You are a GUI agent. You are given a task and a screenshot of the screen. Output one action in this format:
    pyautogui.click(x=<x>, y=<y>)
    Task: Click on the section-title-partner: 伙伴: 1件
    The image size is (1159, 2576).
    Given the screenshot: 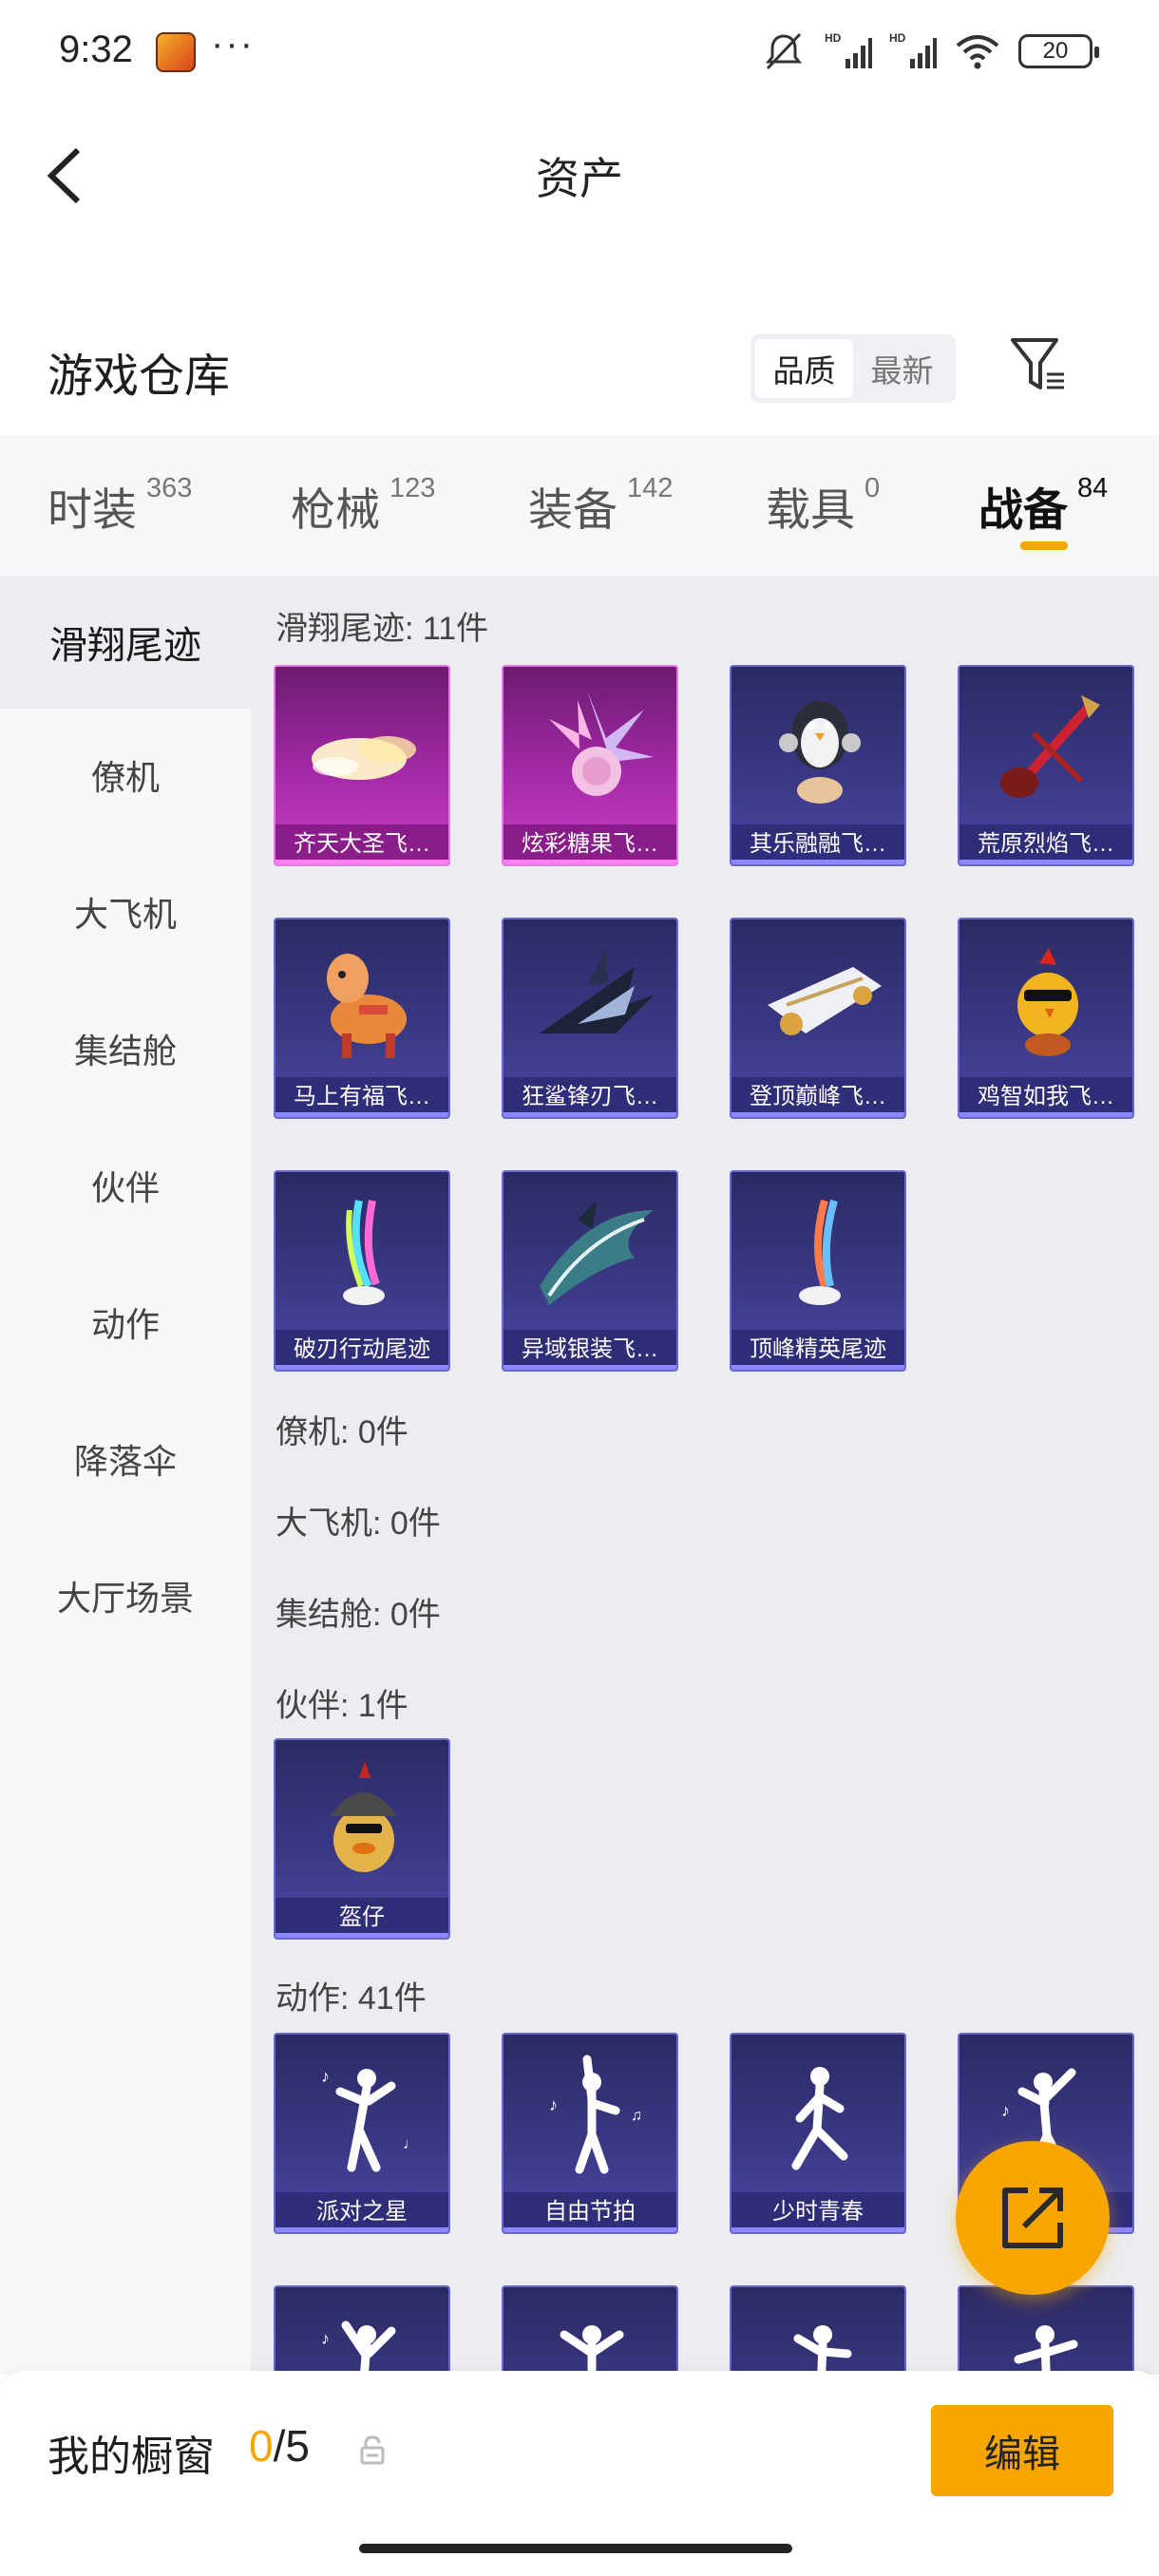 What is the action you would take?
    pyautogui.click(x=342, y=1706)
    